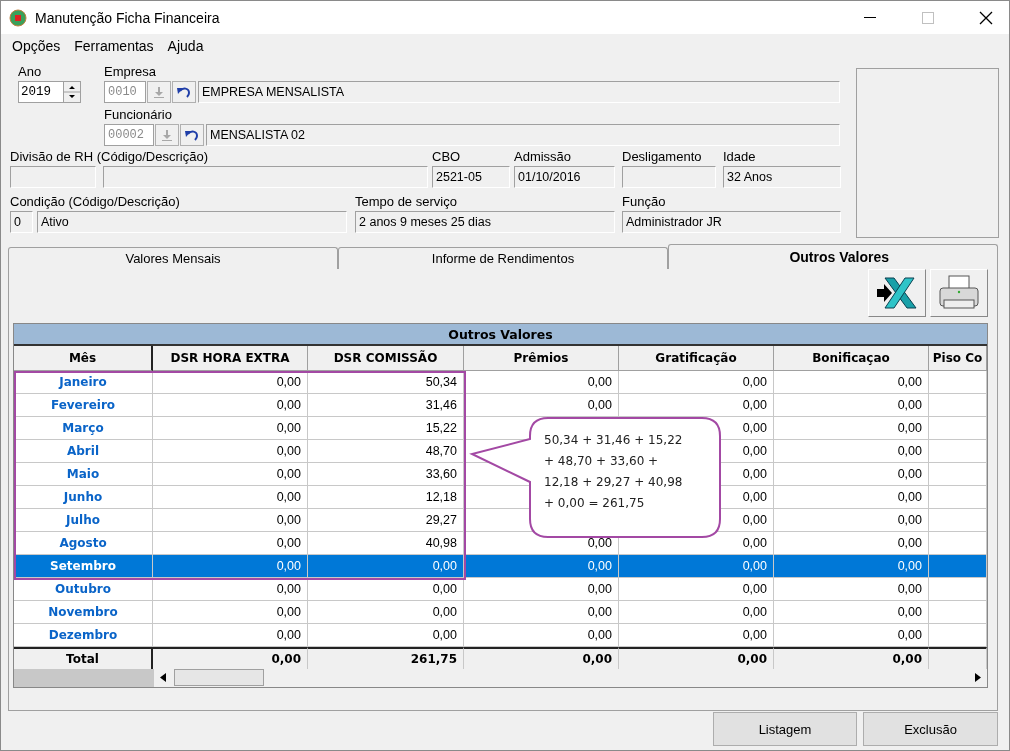 This screenshot has width=1010, height=751. What do you see at coordinates (138, 115) in the screenshot?
I see `field-label: Funcionário` at bounding box center [138, 115].